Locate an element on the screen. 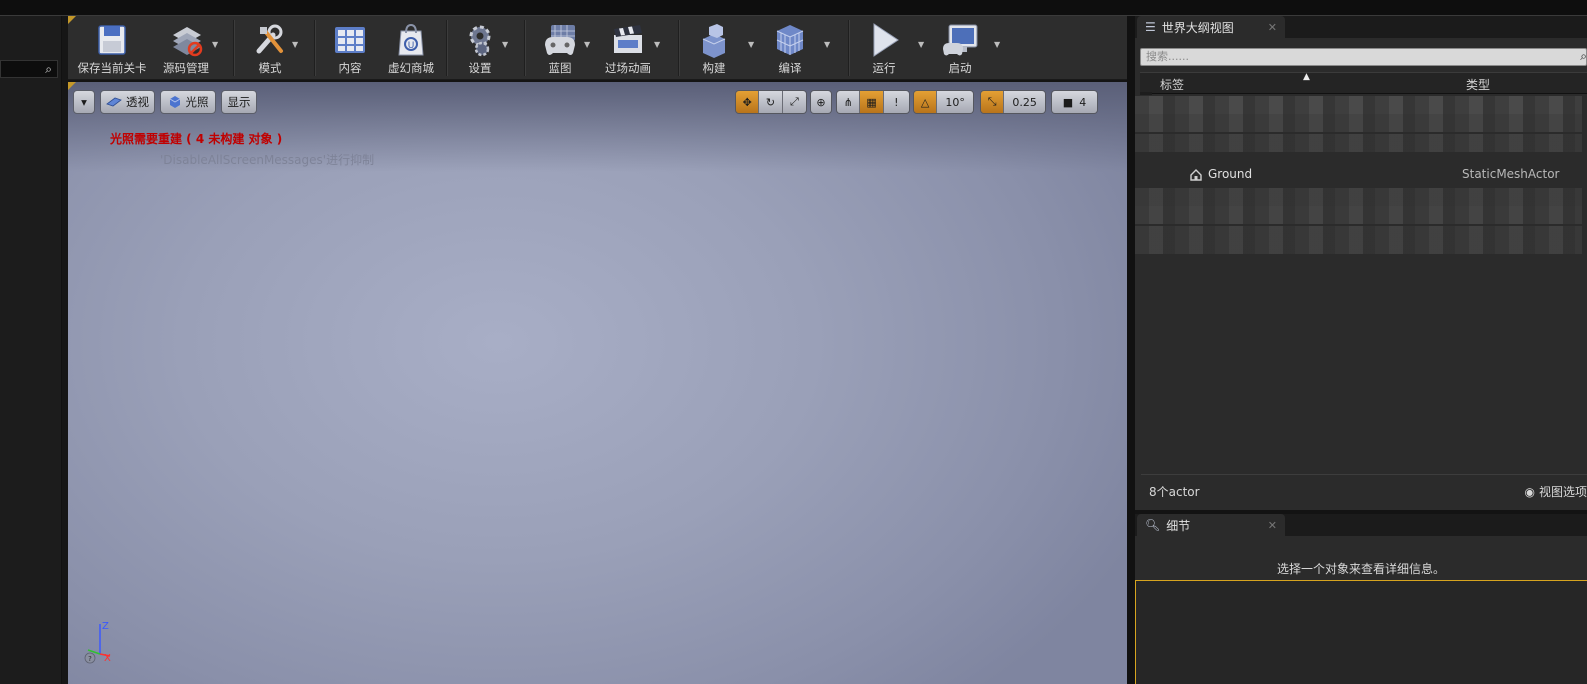  modes-label: 模式 is located at coordinates (270, 68).